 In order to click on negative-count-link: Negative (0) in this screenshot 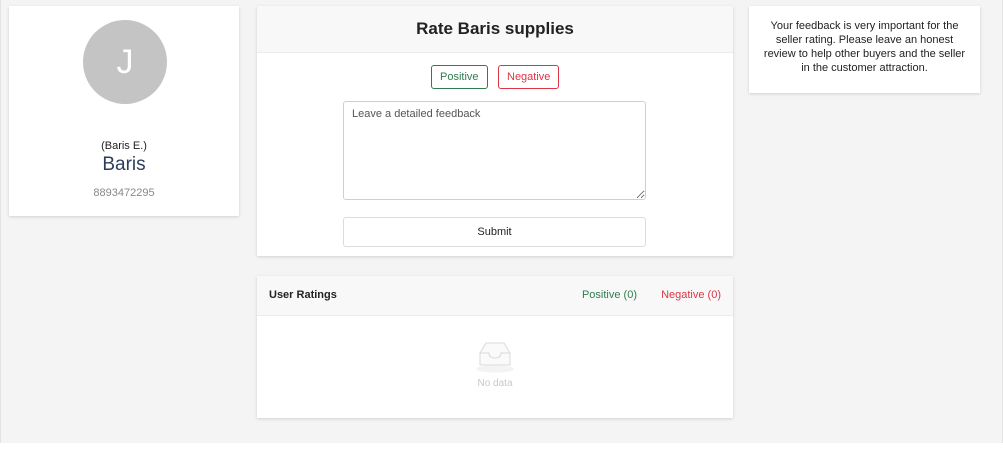, I will do `click(691, 295)`.